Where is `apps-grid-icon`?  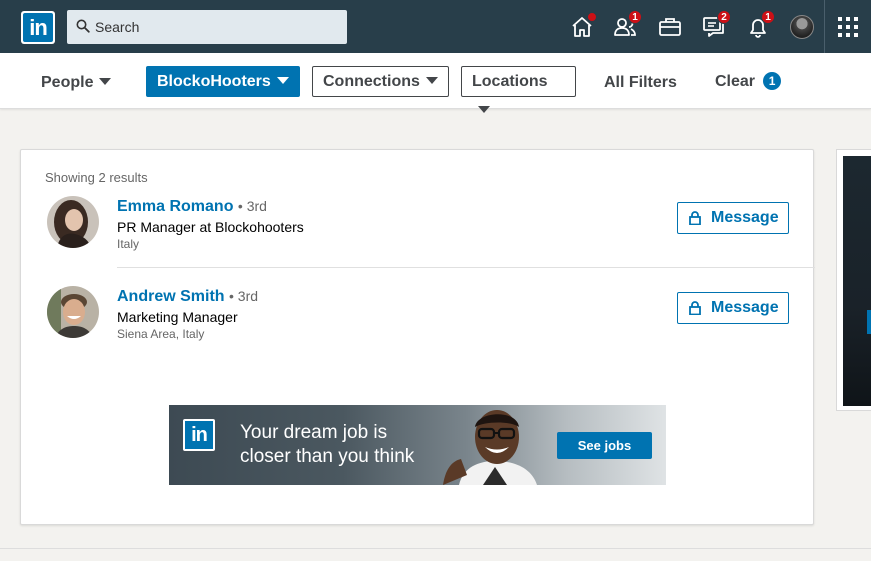 apps-grid-icon is located at coordinates (848, 27).